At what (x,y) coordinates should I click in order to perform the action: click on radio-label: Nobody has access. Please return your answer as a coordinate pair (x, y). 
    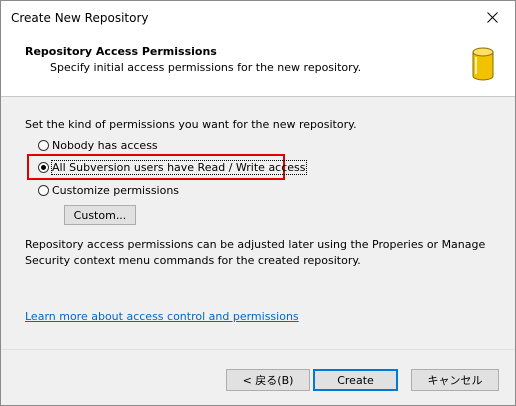
    Looking at the image, I should click on (105, 145).